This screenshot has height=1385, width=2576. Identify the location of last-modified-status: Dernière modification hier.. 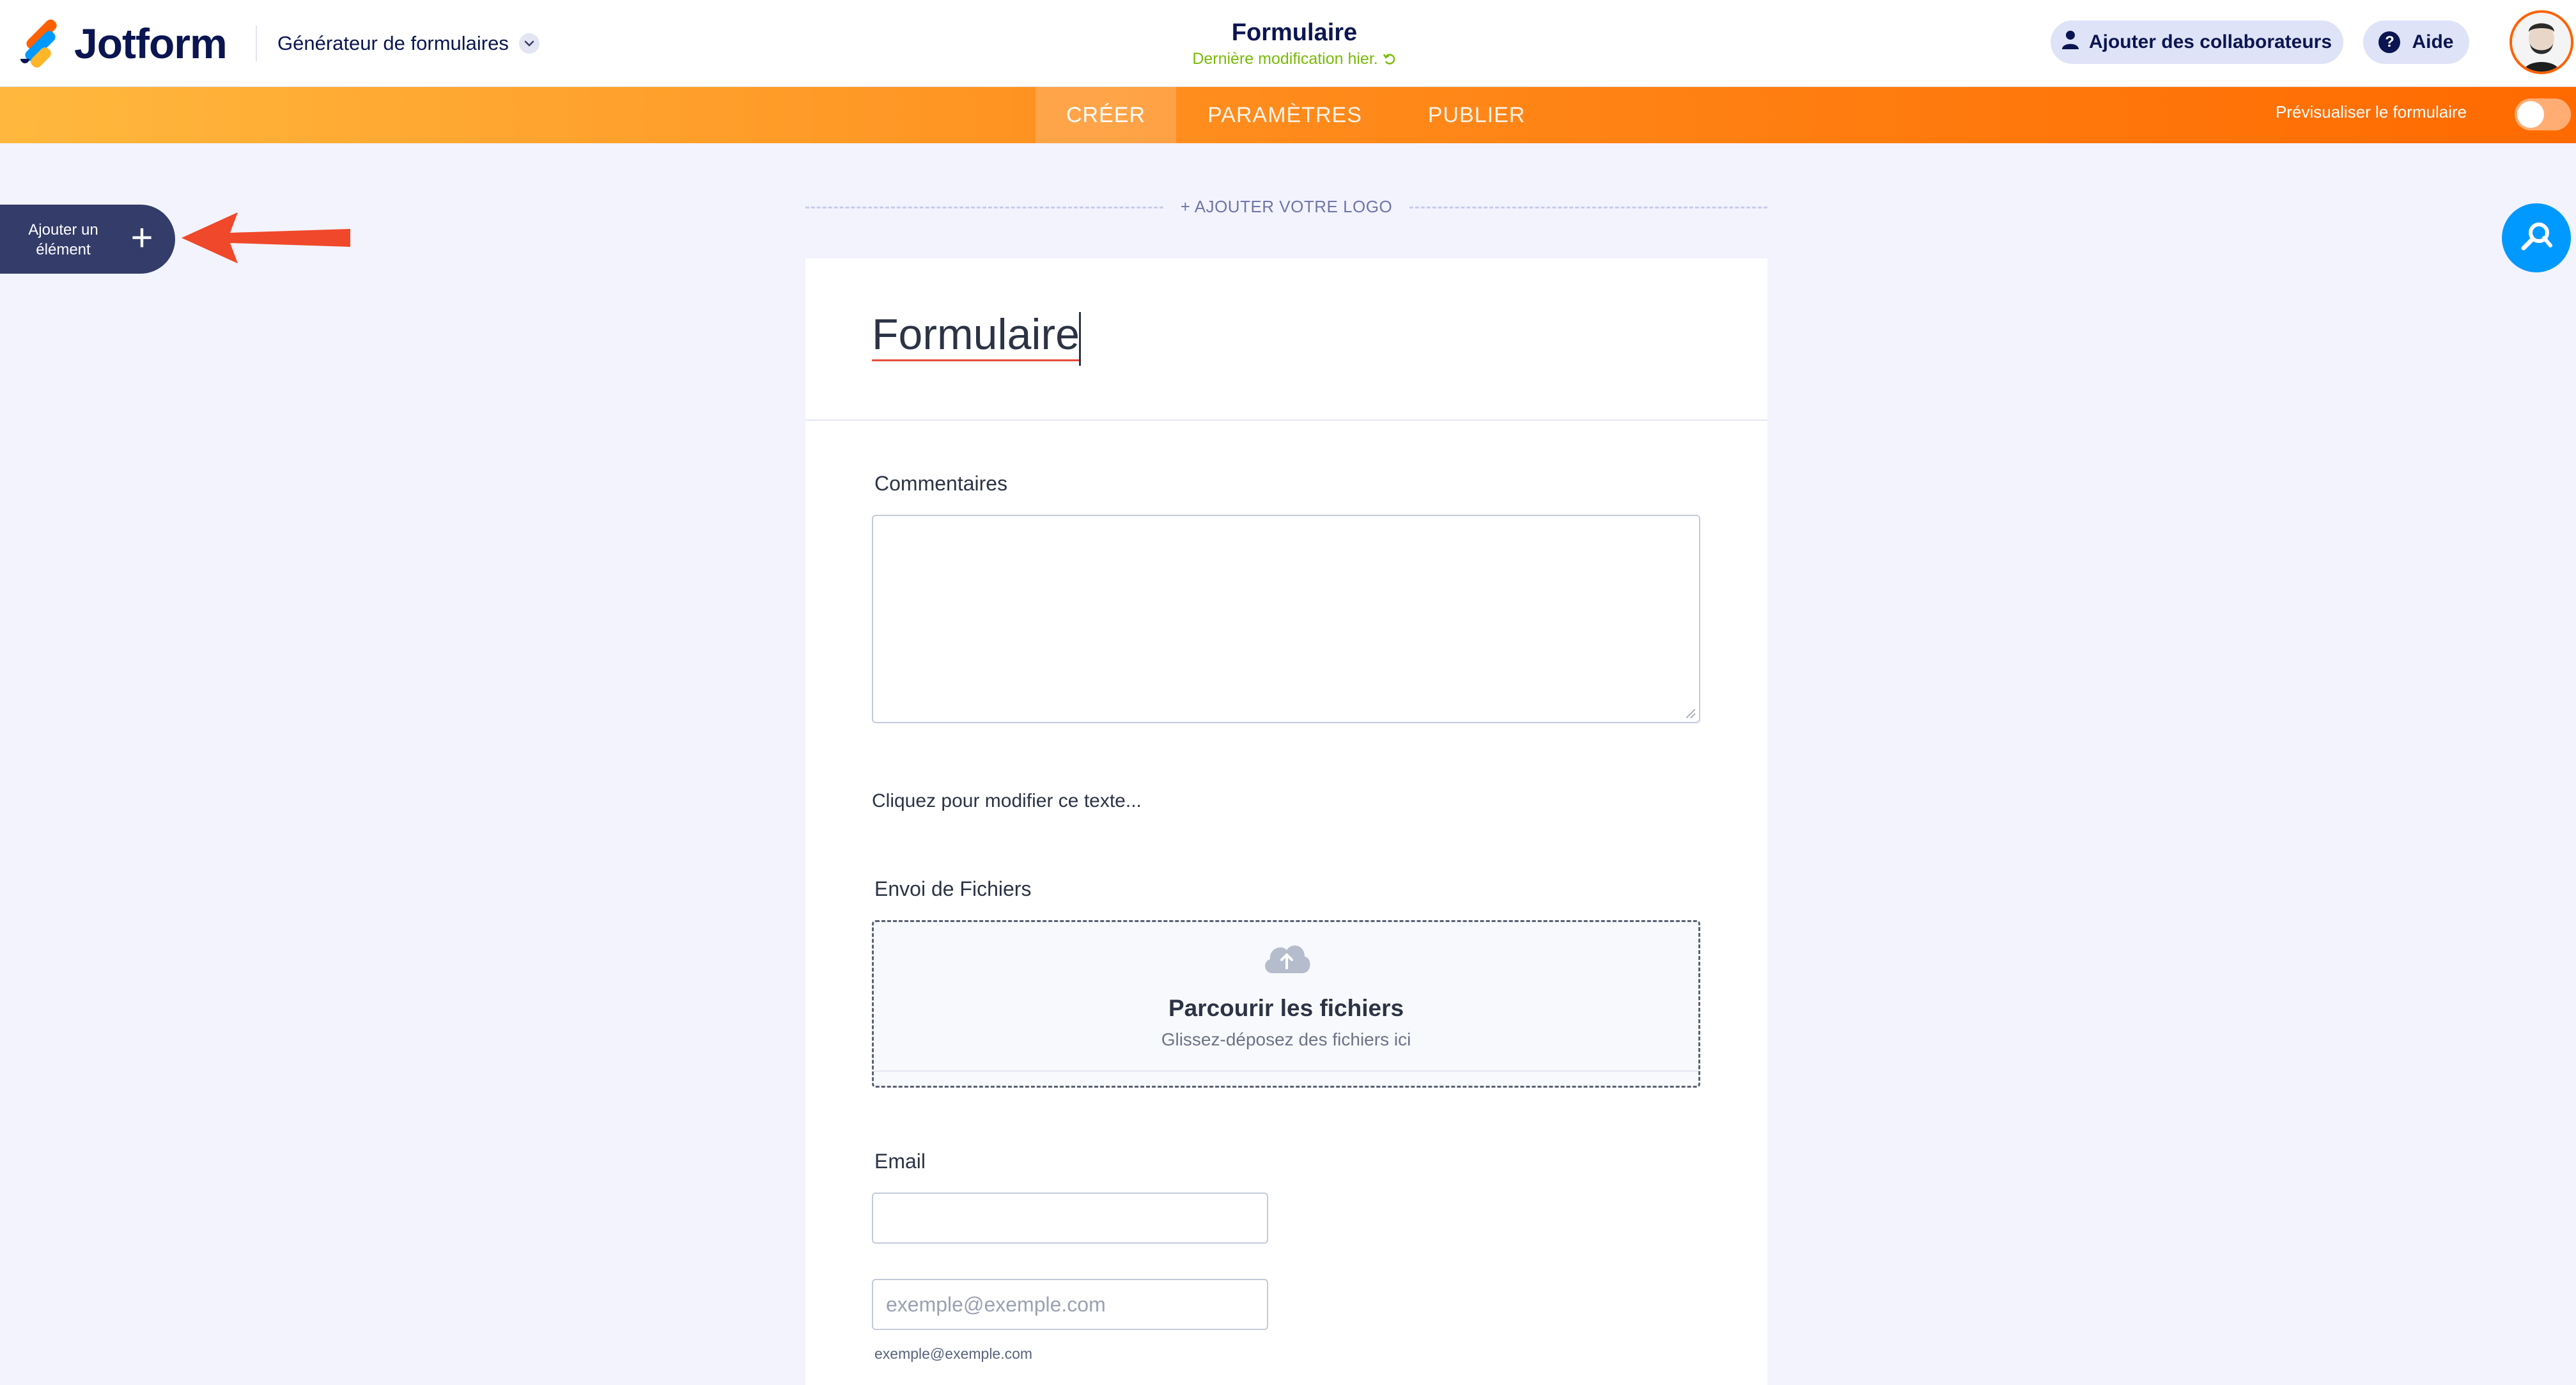
(1294, 59).